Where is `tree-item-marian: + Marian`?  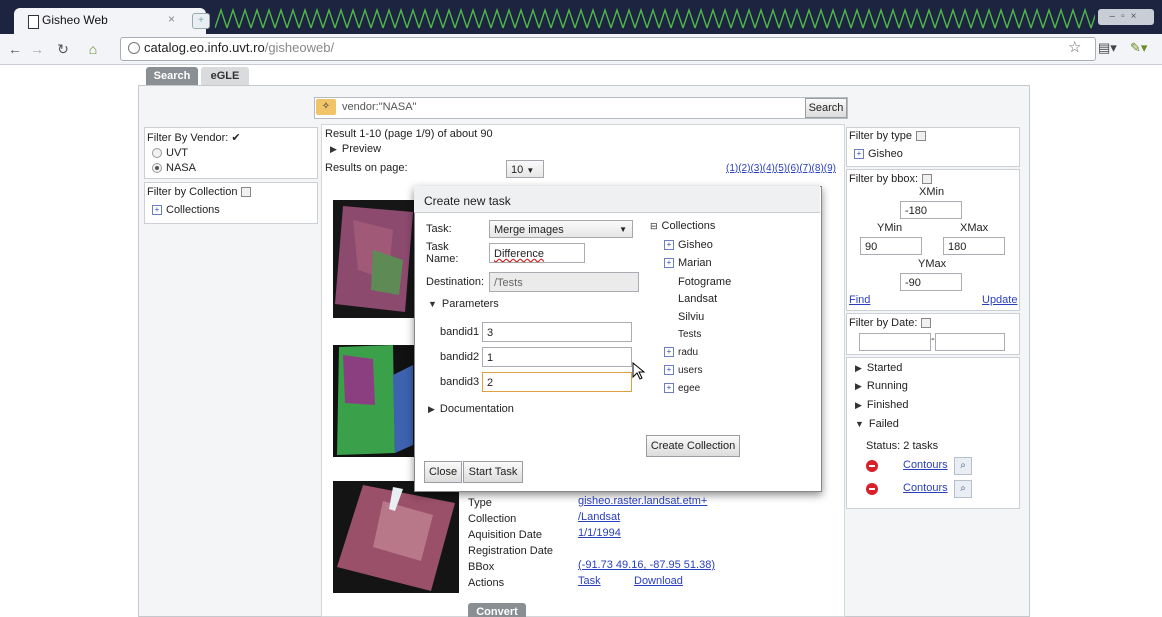
tree-item-marian: + Marian is located at coordinates (688, 263).